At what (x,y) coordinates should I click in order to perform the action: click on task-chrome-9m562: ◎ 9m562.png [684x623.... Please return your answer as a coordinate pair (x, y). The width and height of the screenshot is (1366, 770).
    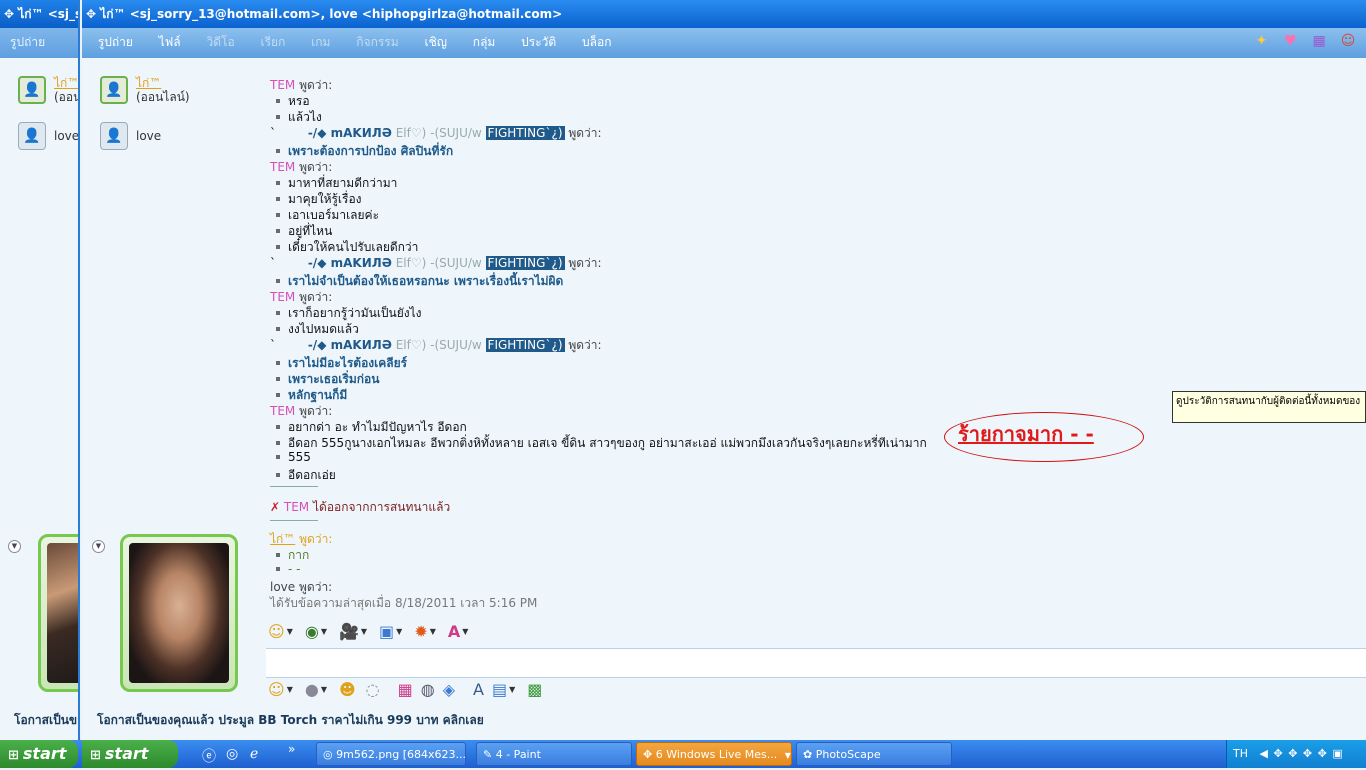
    Looking at the image, I should click on (391, 754).